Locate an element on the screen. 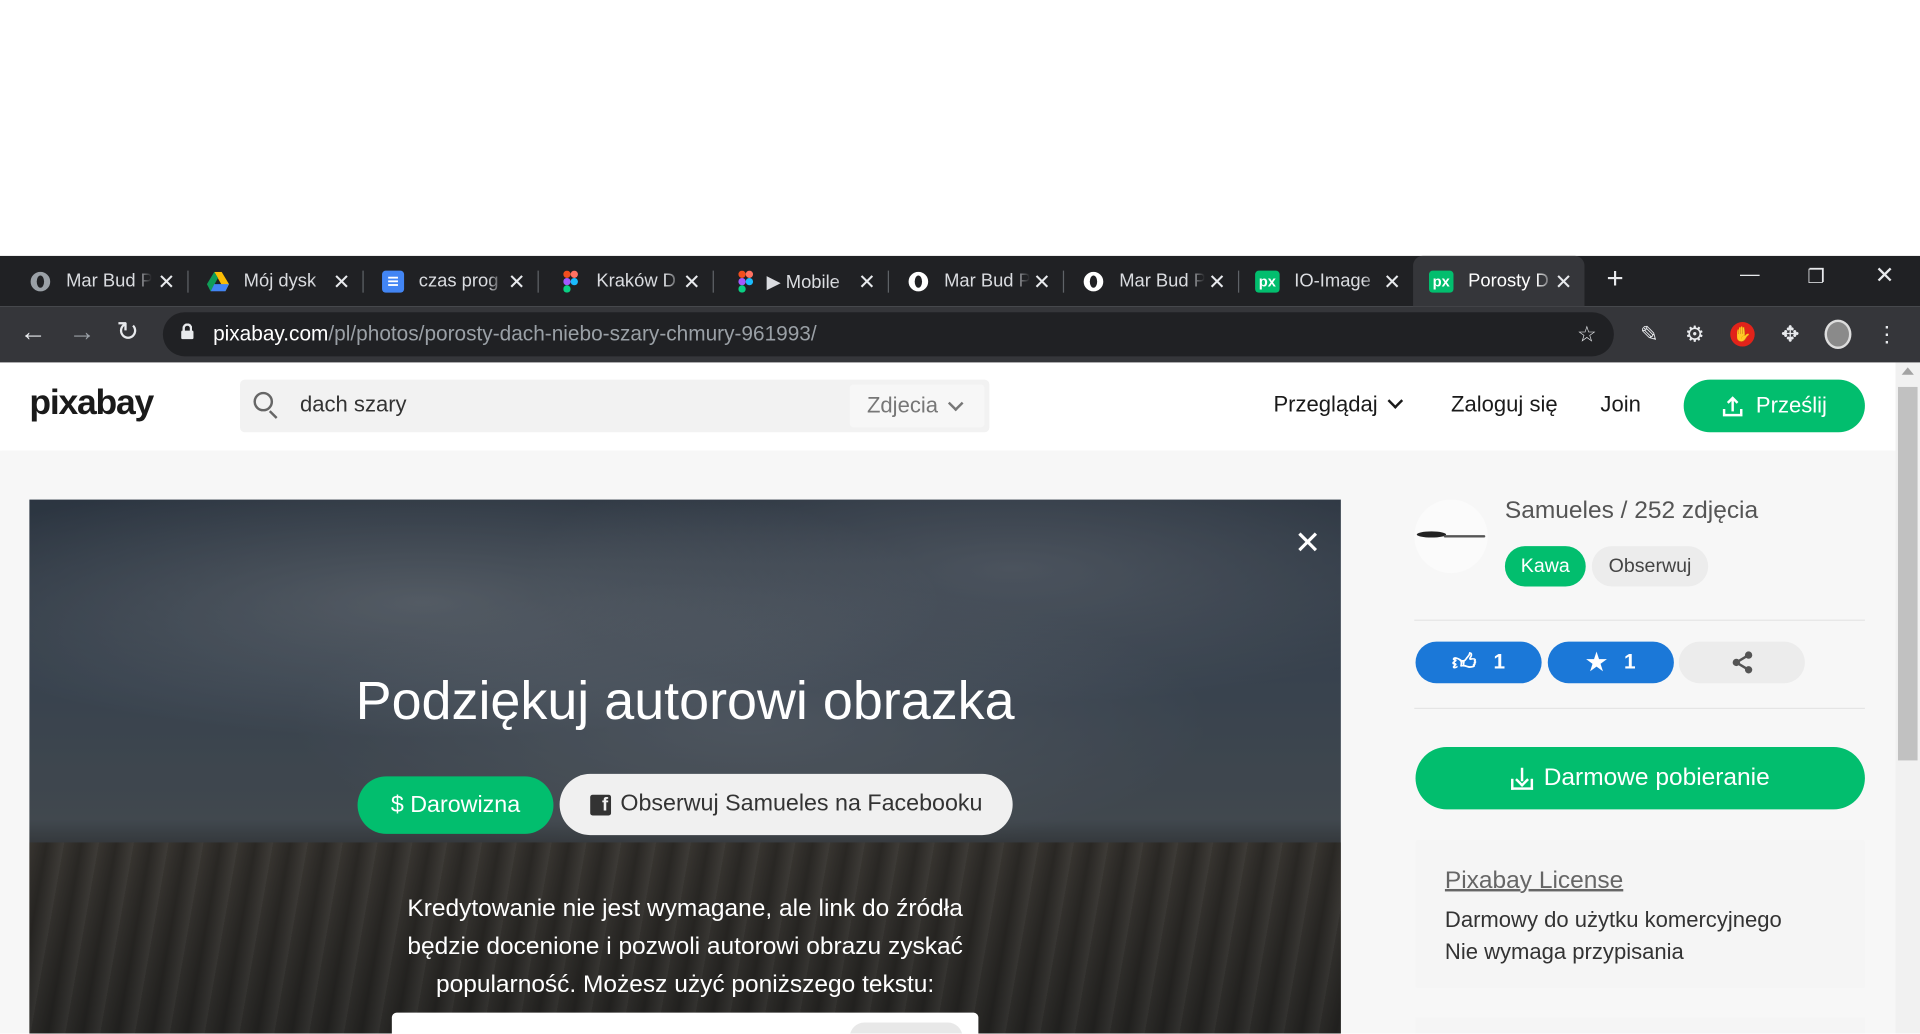 This screenshot has height=1034, width=1920. favorite-count: 1 is located at coordinates (1630, 662).